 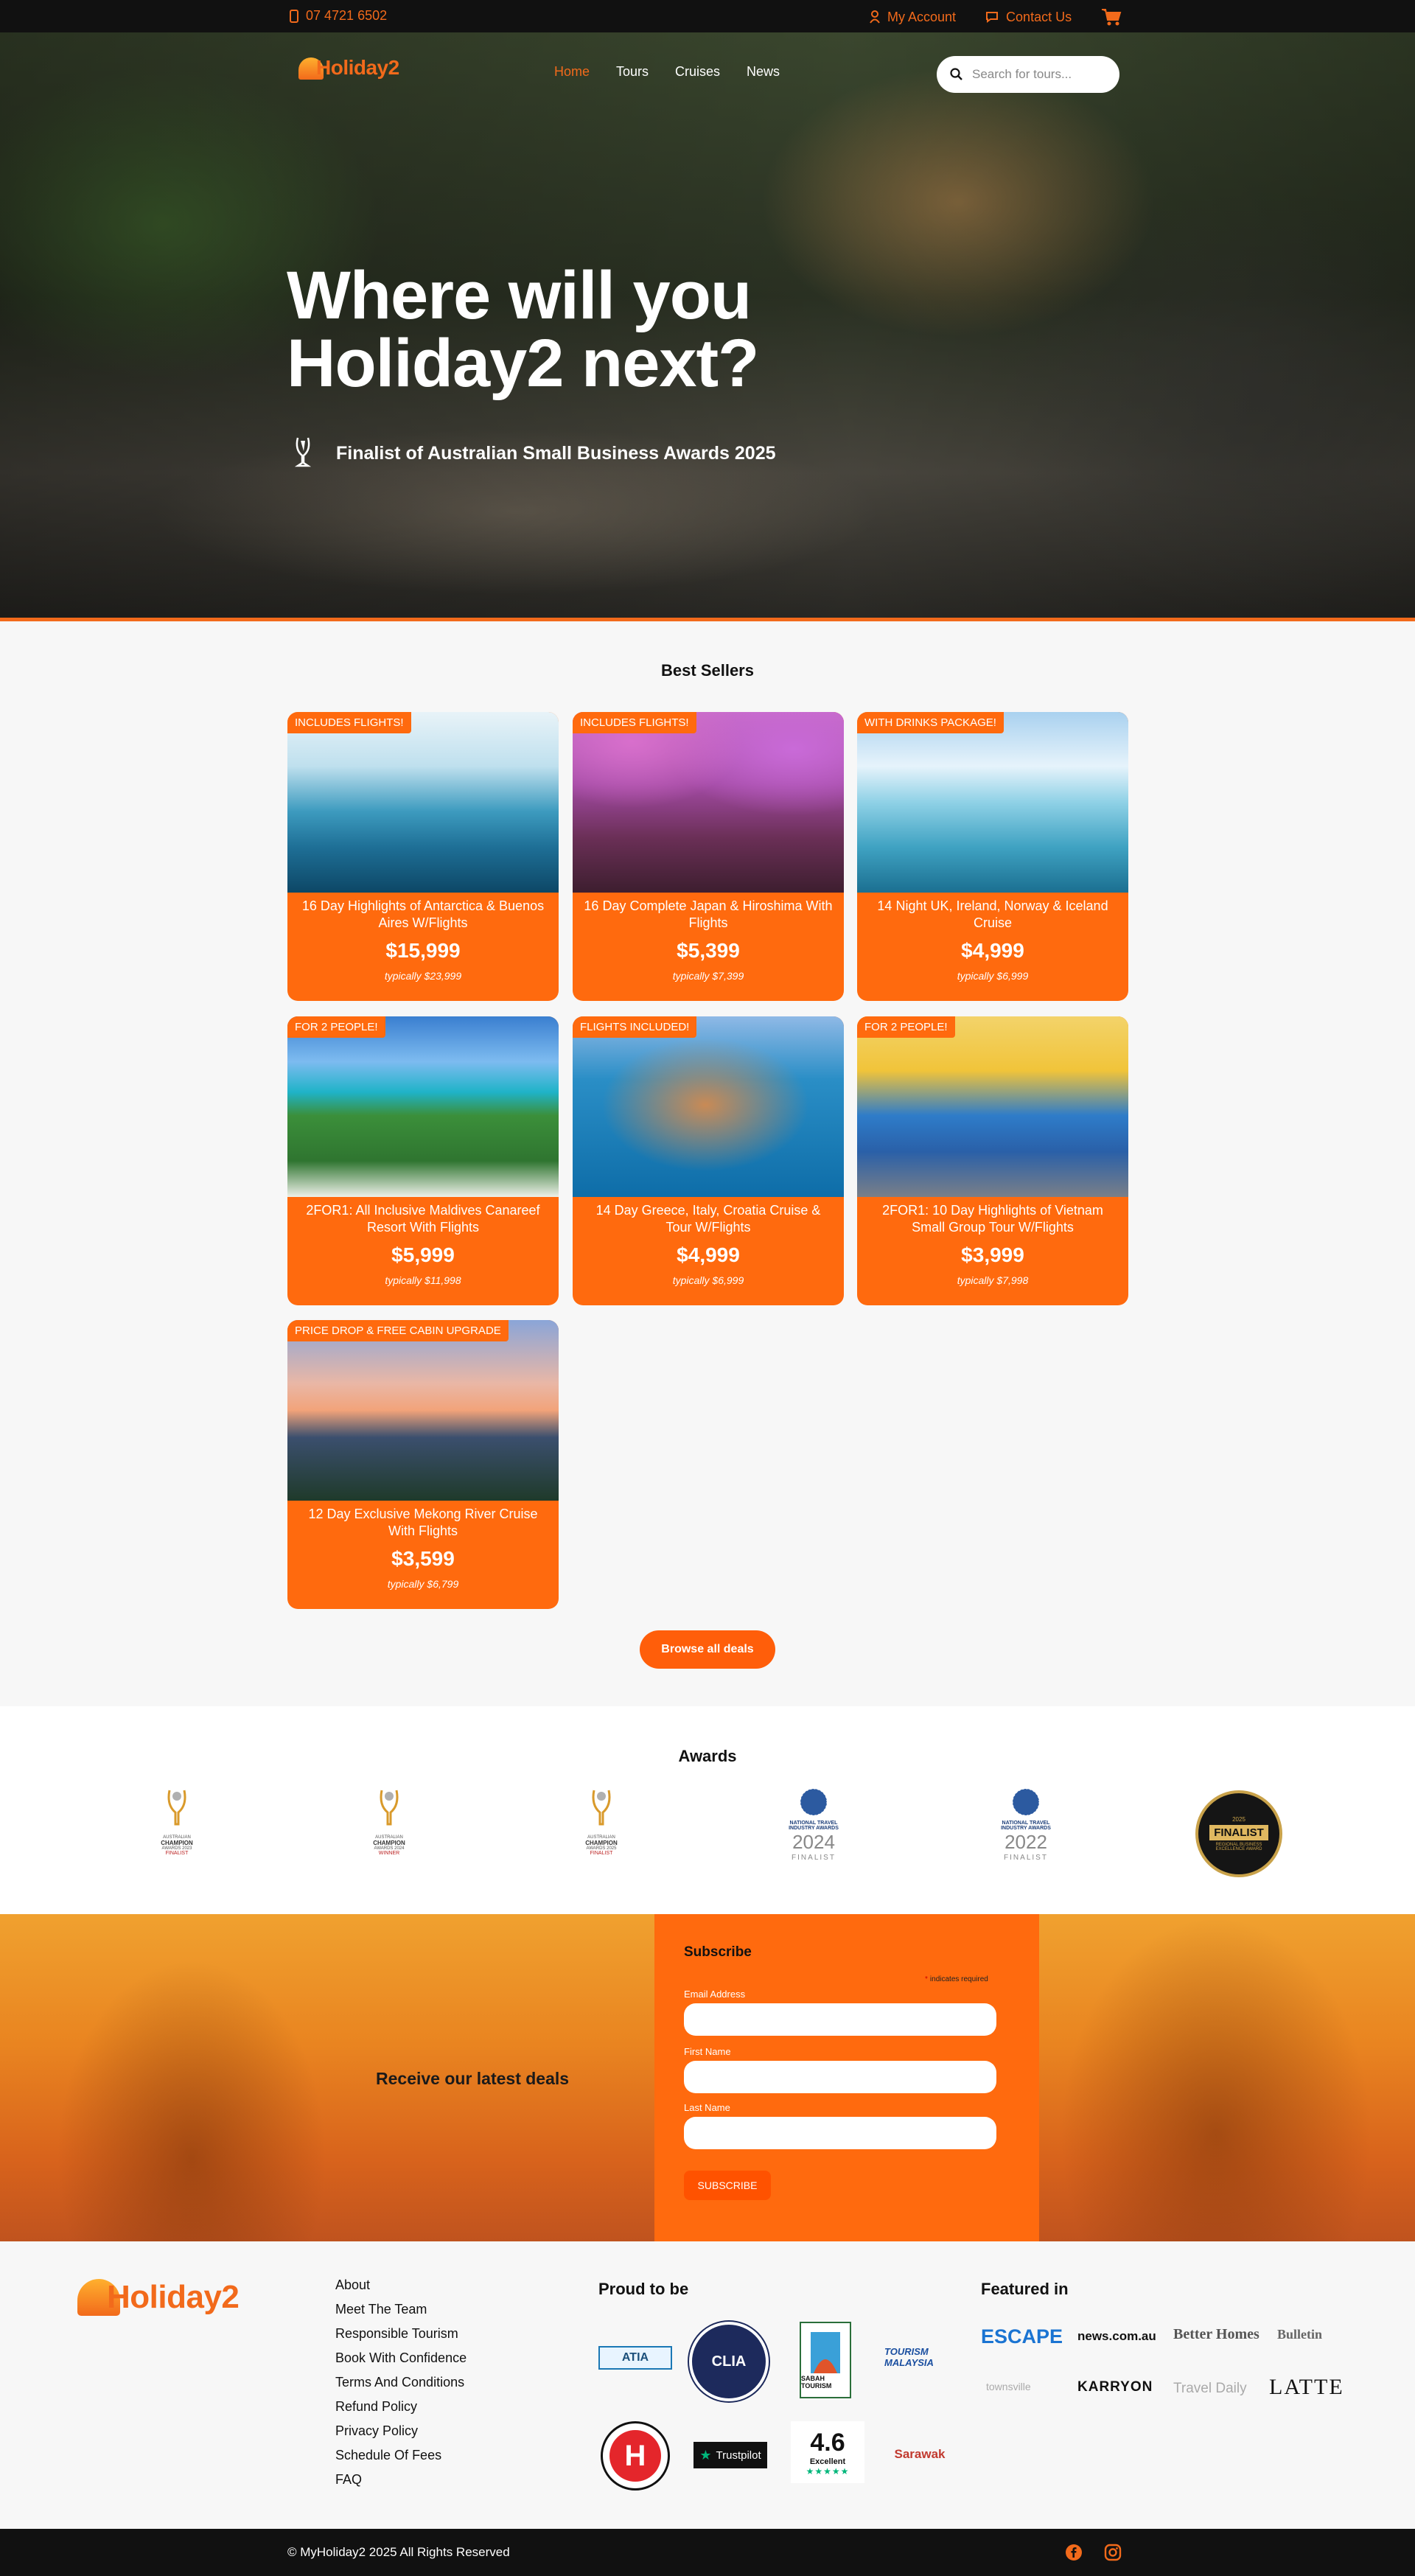 I want to click on footer-link-about: About, so click(x=401, y=2284).